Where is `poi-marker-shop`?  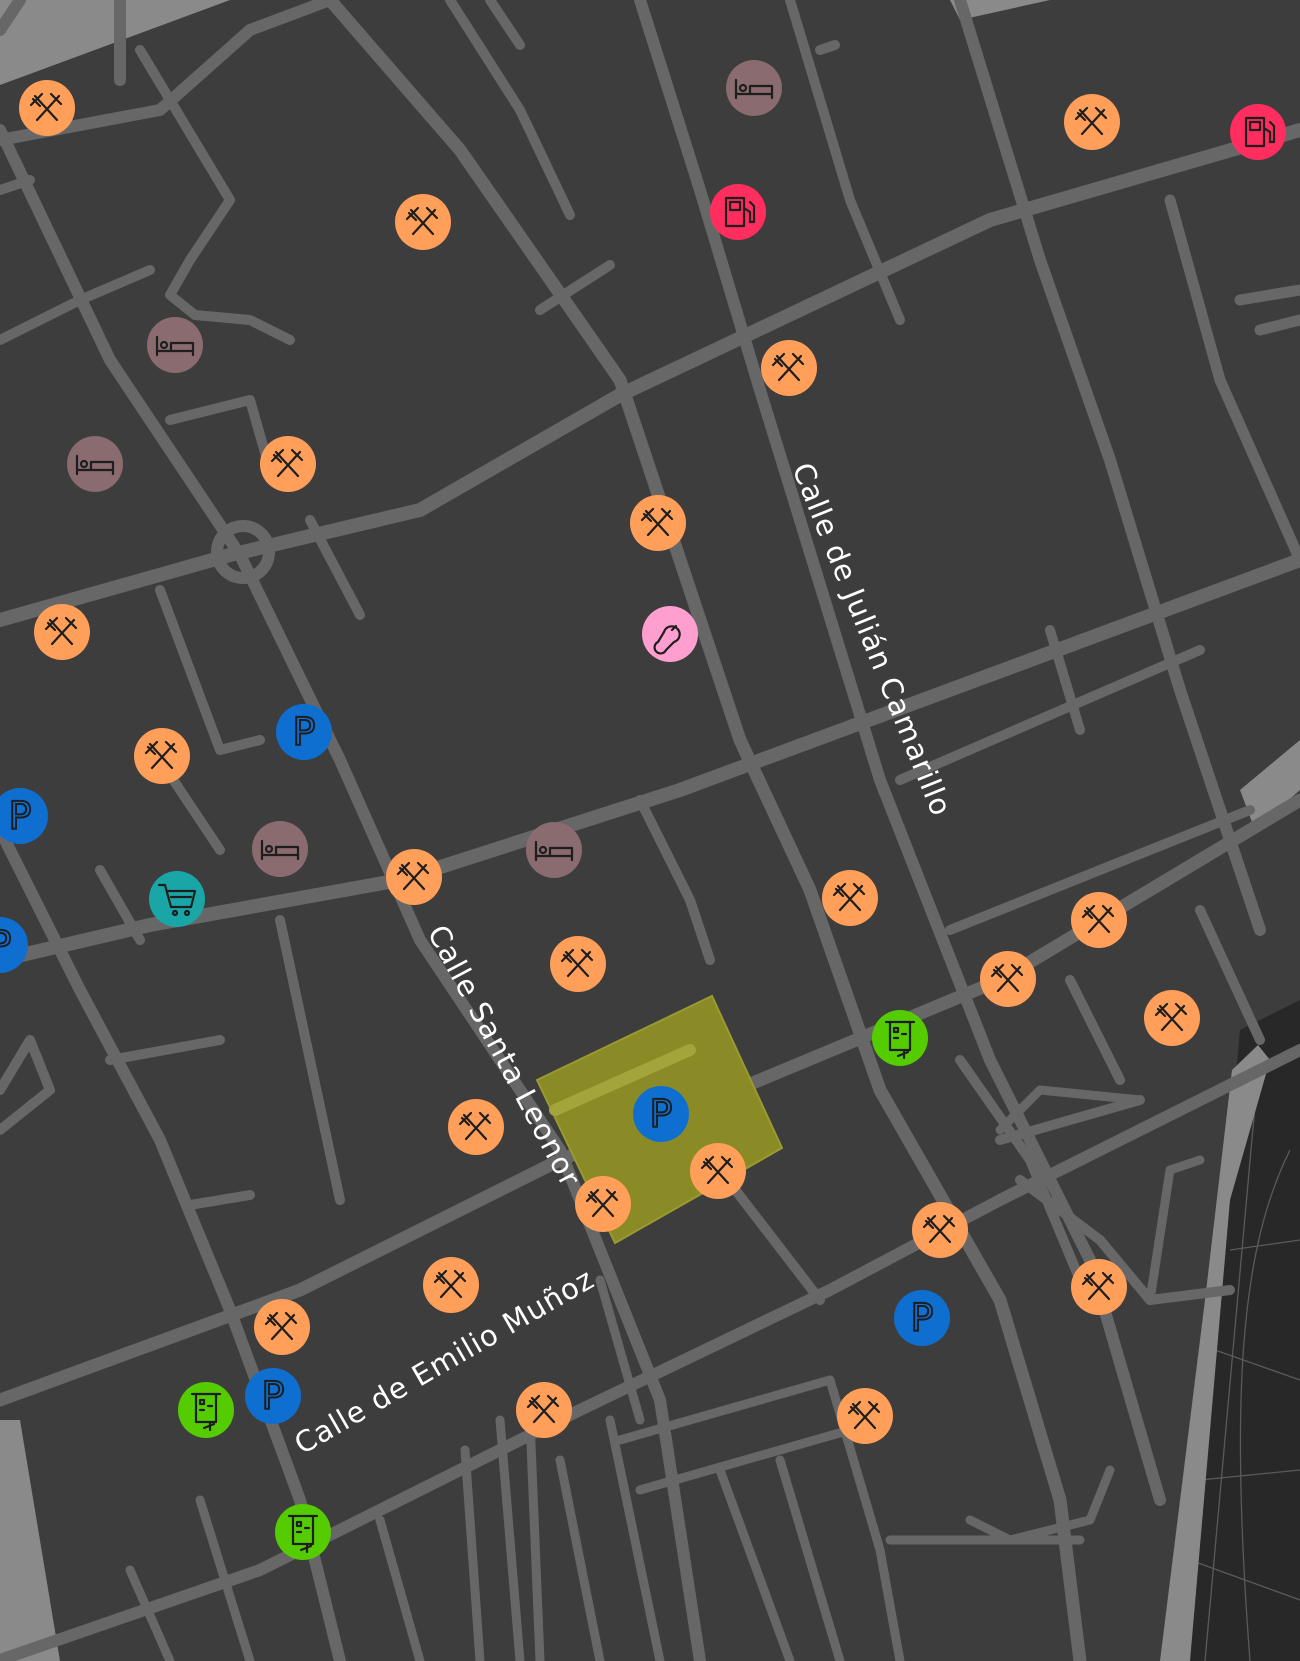
poi-marker-shop is located at coordinates (177, 899).